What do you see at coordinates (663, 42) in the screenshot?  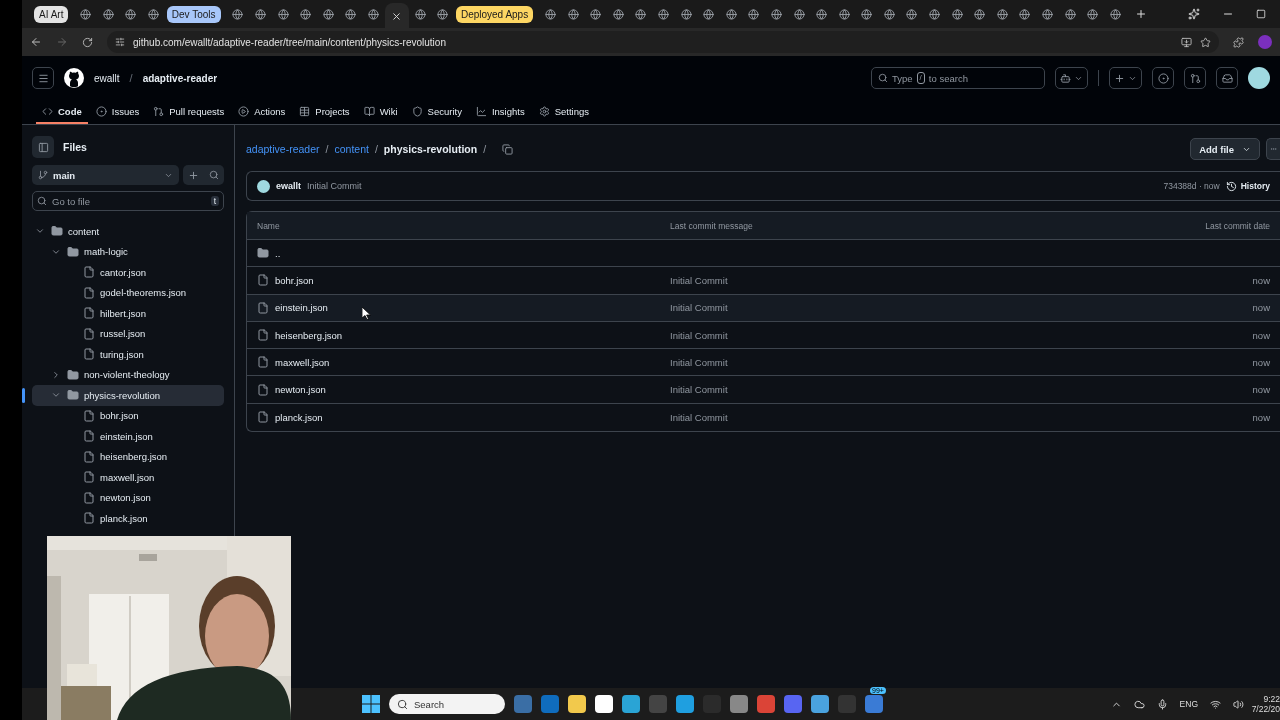 I see `address-bar: github.com/ewallt/adaptive-reader/tree/main/content/physics-revolution` at bounding box center [663, 42].